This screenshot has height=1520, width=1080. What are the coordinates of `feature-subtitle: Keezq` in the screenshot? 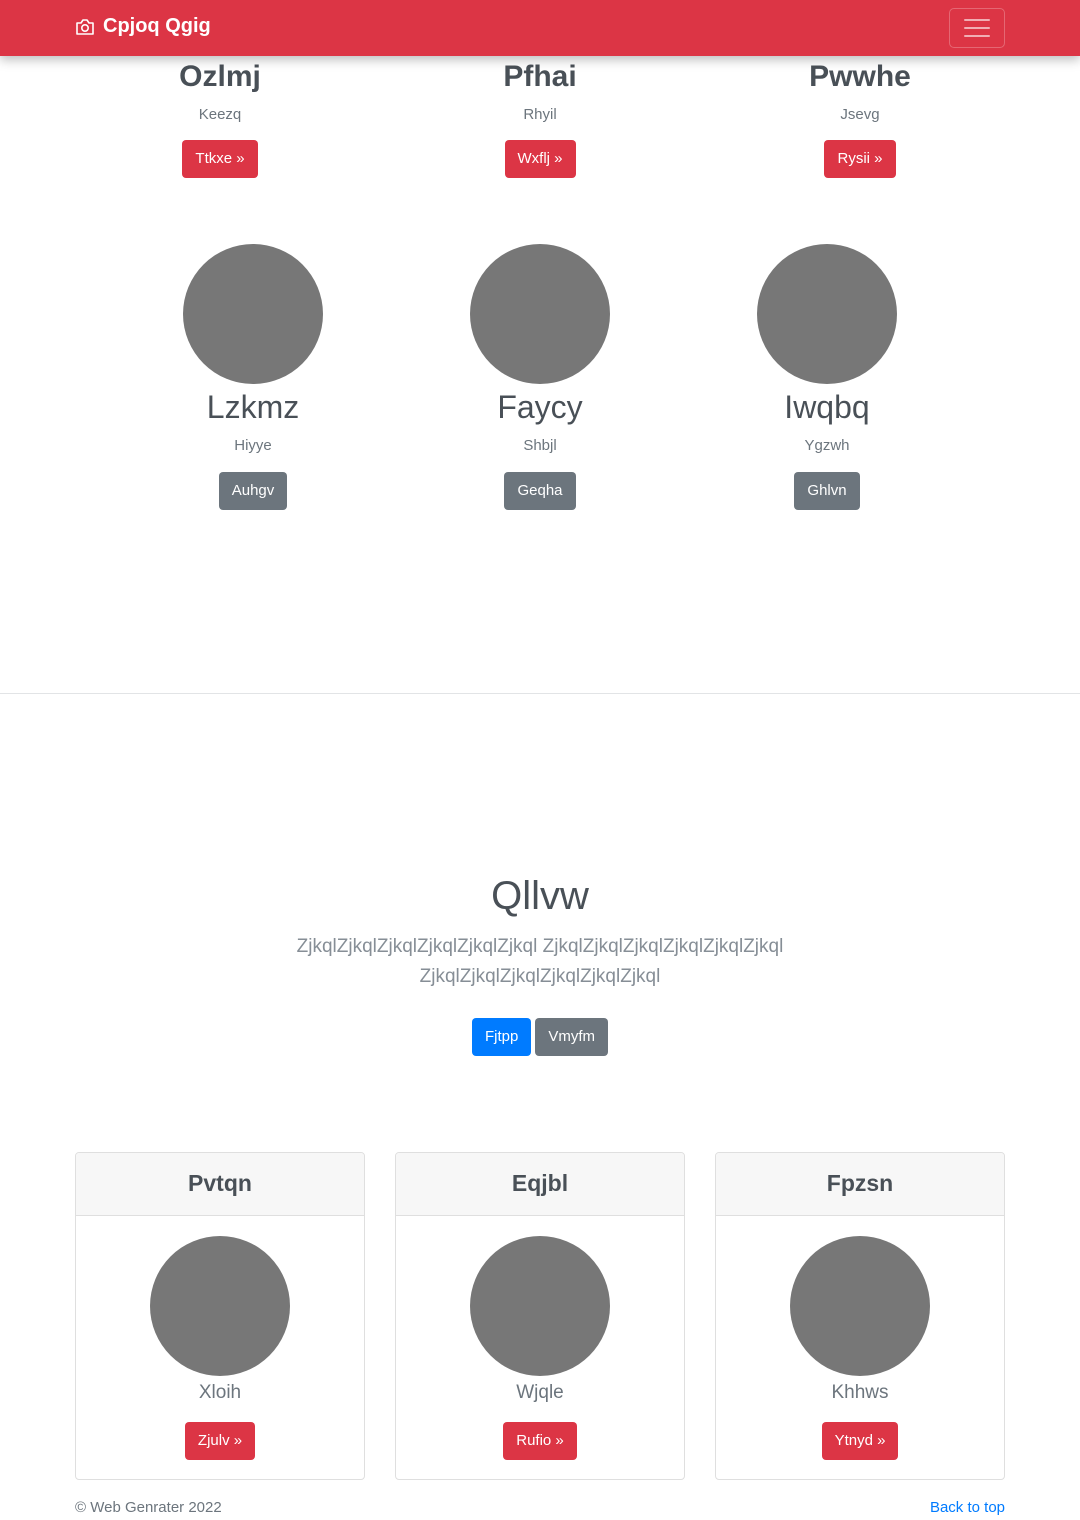 It's located at (220, 114).